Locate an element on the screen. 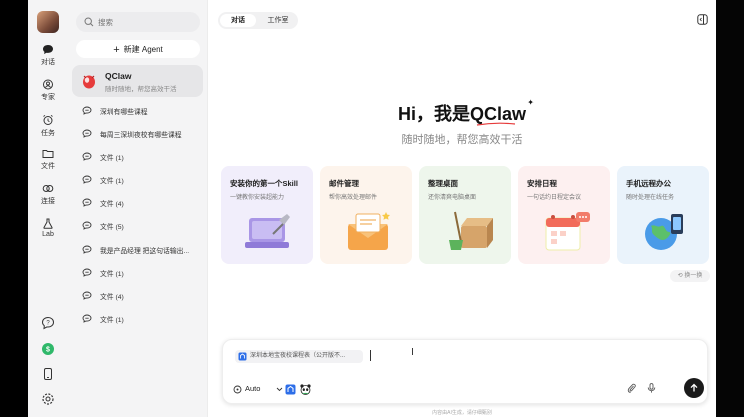 This screenshot has height=417, width=744. chat-icon is located at coordinates (48, 49).